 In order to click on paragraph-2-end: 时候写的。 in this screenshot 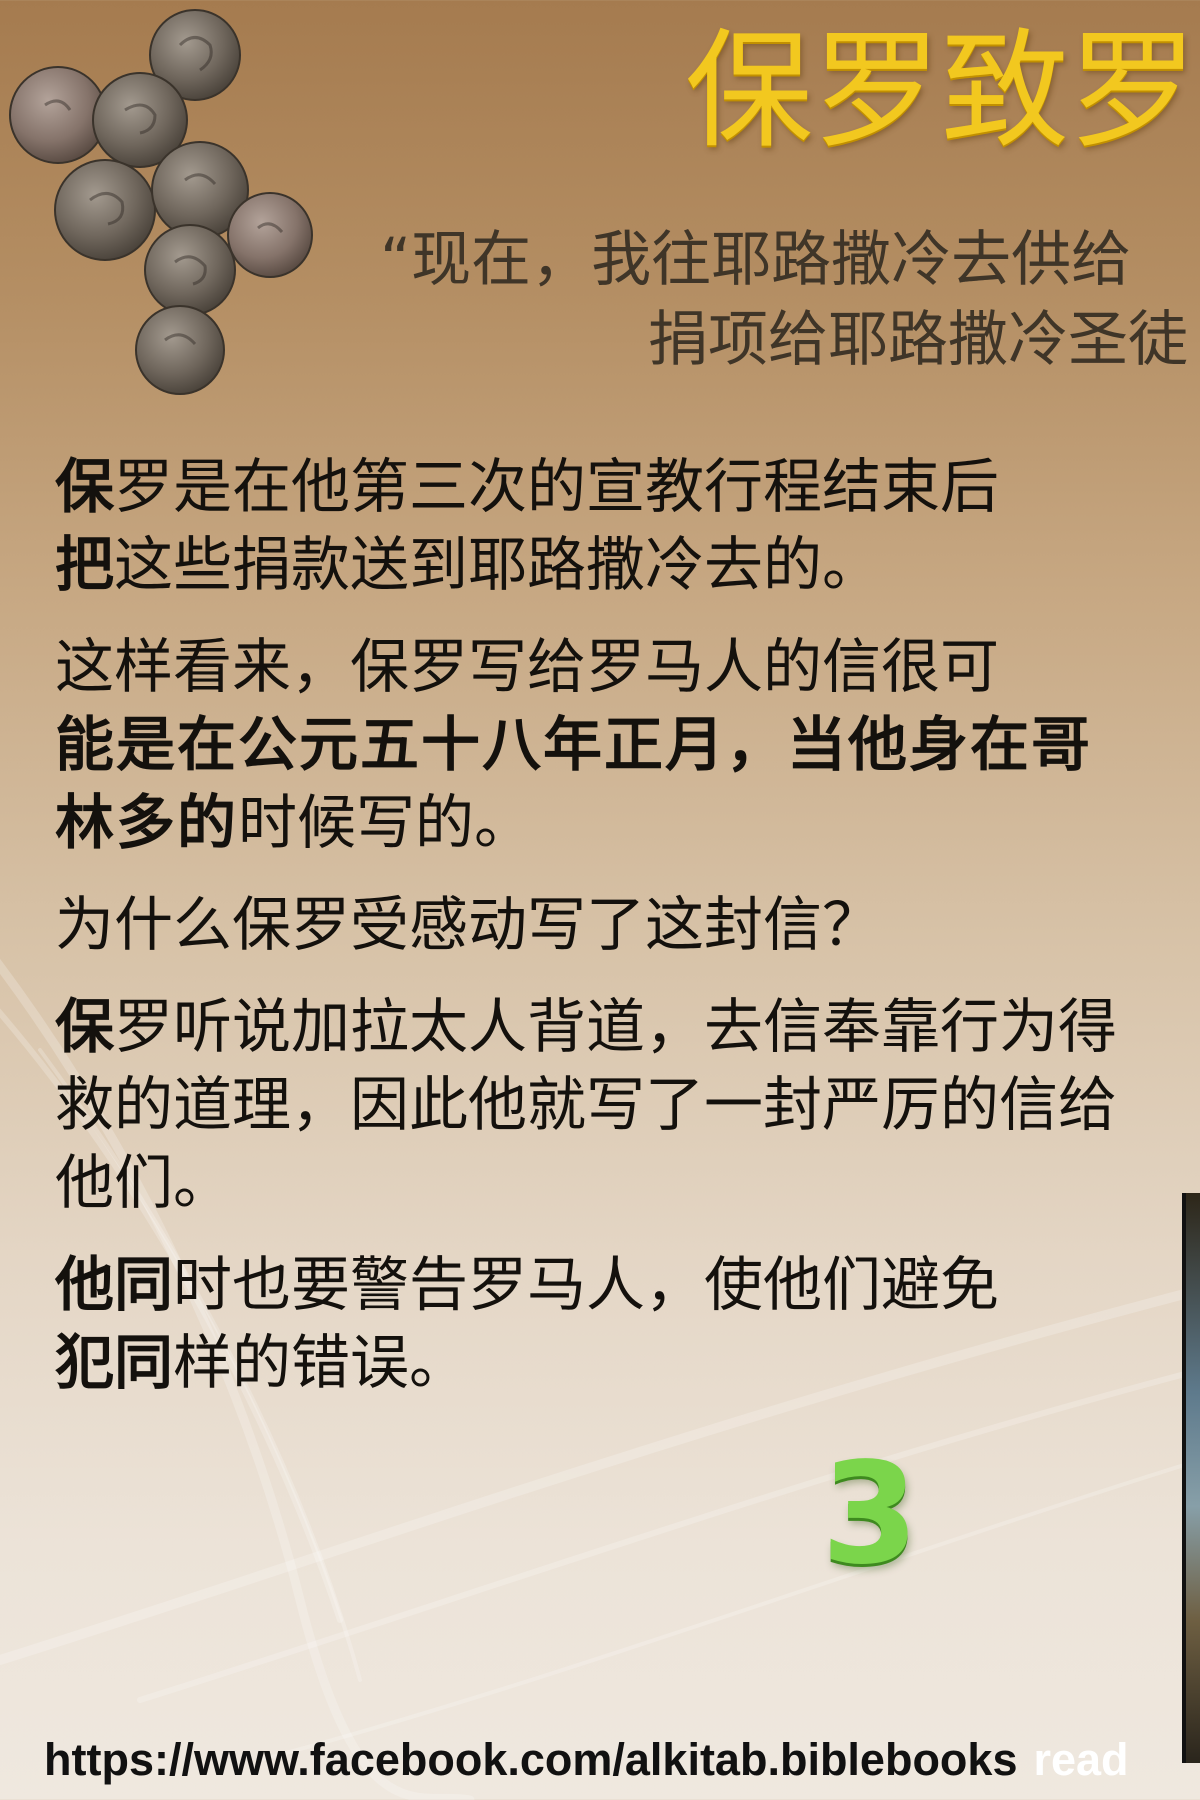, I will do `click(386, 822)`.